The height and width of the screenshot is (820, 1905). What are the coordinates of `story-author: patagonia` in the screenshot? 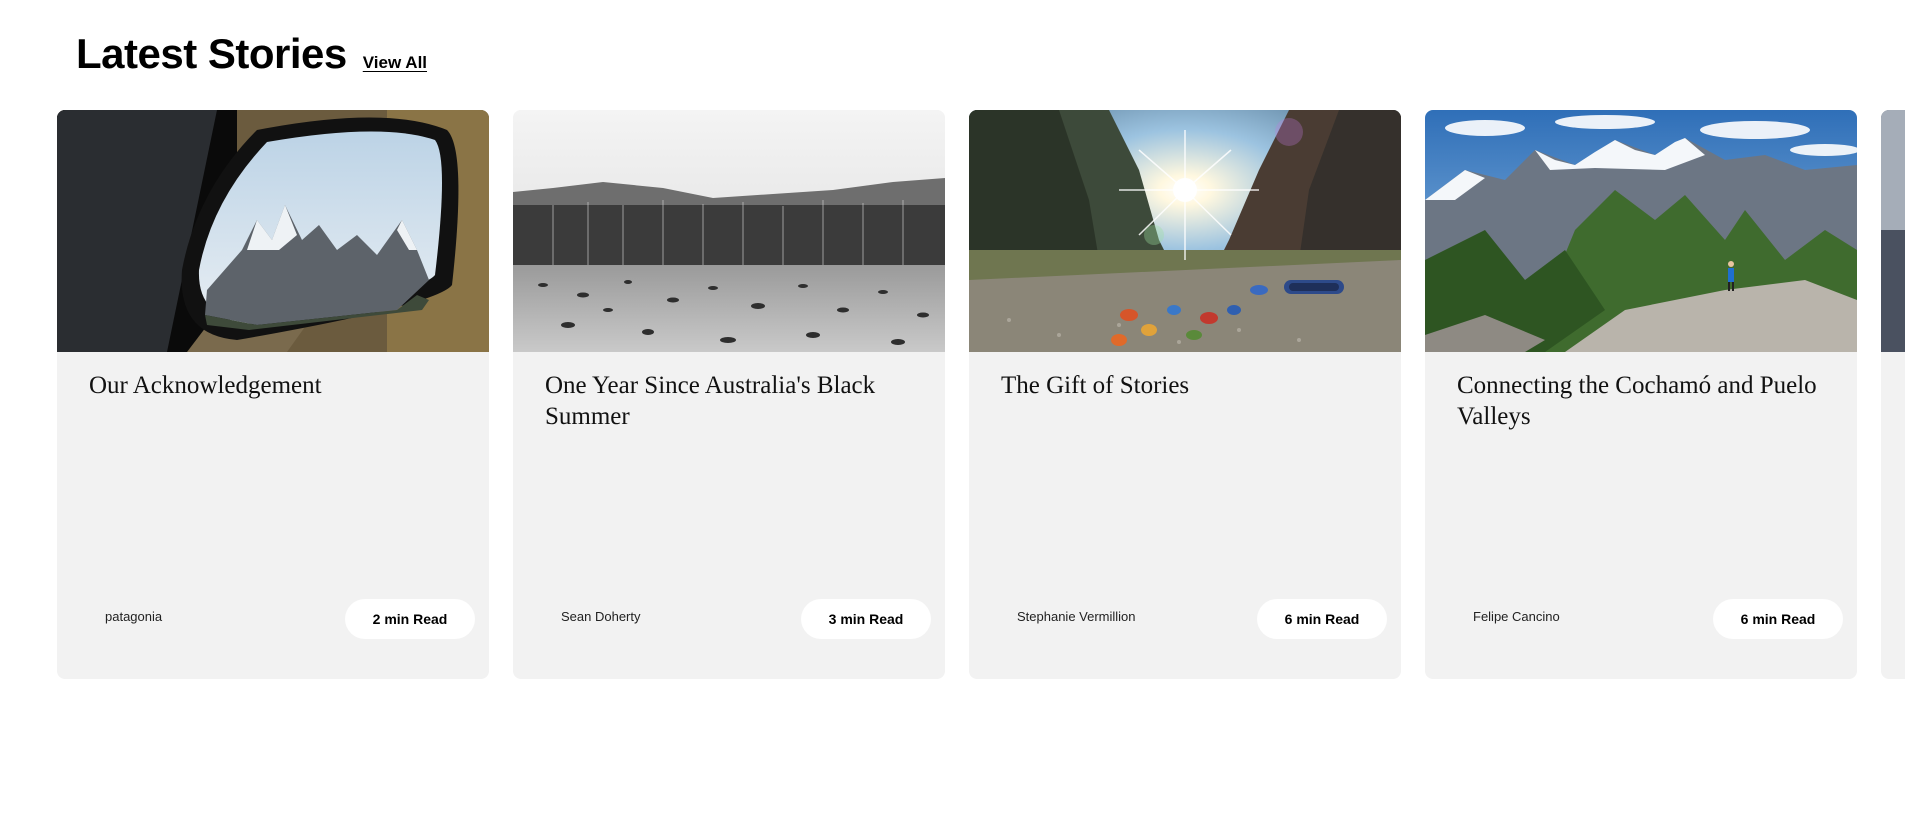 It's located at (134, 616).